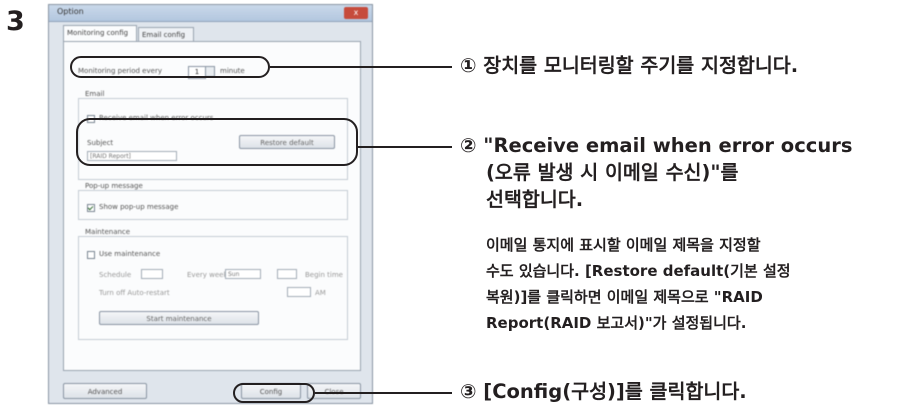 This screenshot has width=901, height=411. I want to click on begin-time-field, so click(287, 274).